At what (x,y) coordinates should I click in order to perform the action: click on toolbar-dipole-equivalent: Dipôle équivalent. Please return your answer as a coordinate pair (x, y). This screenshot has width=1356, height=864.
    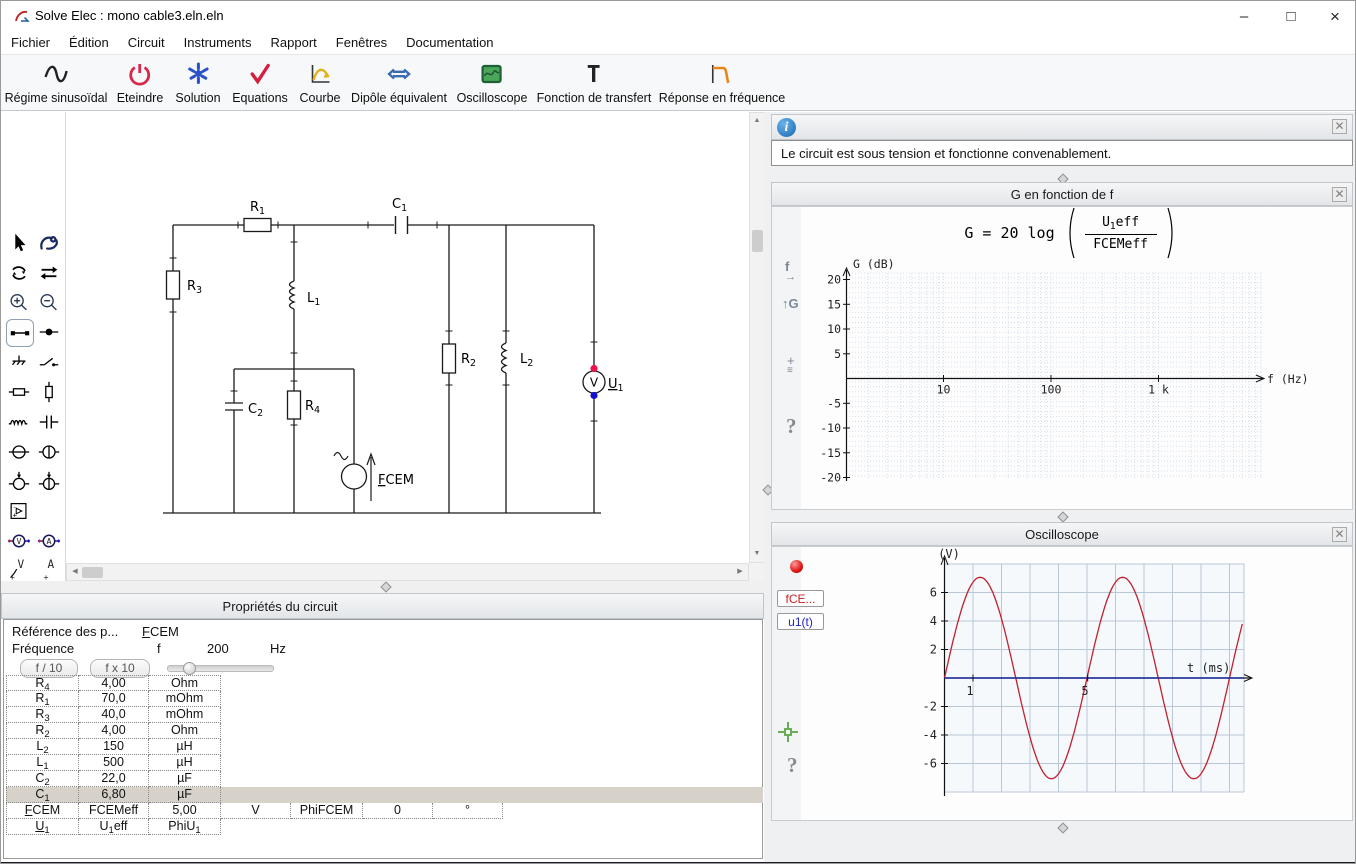
    Looking at the image, I should click on (399, 82).